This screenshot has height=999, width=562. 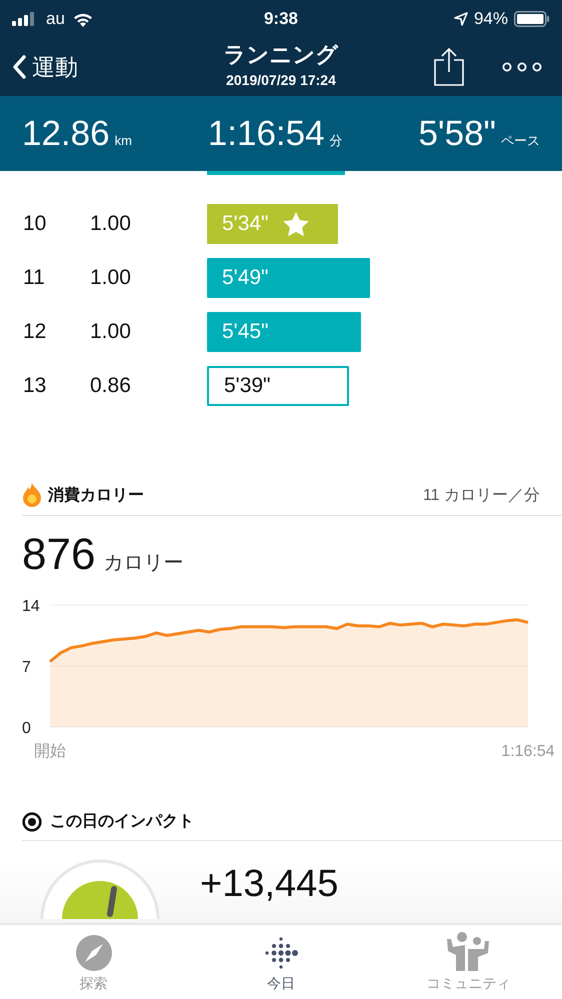 What do you see at coordinates (26, 667) in the screenshot?
I see `axis-tick-label: 7` at bounding box center [26, 667].